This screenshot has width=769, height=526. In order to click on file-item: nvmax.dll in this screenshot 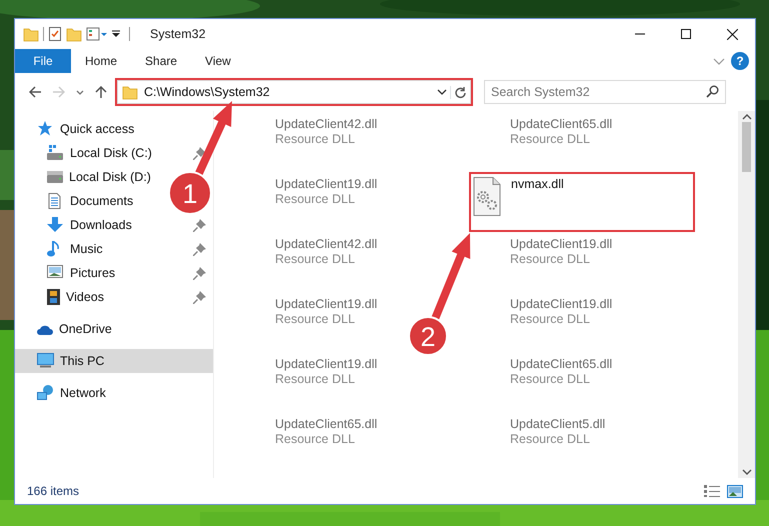, I will do `click(582, 202)`.